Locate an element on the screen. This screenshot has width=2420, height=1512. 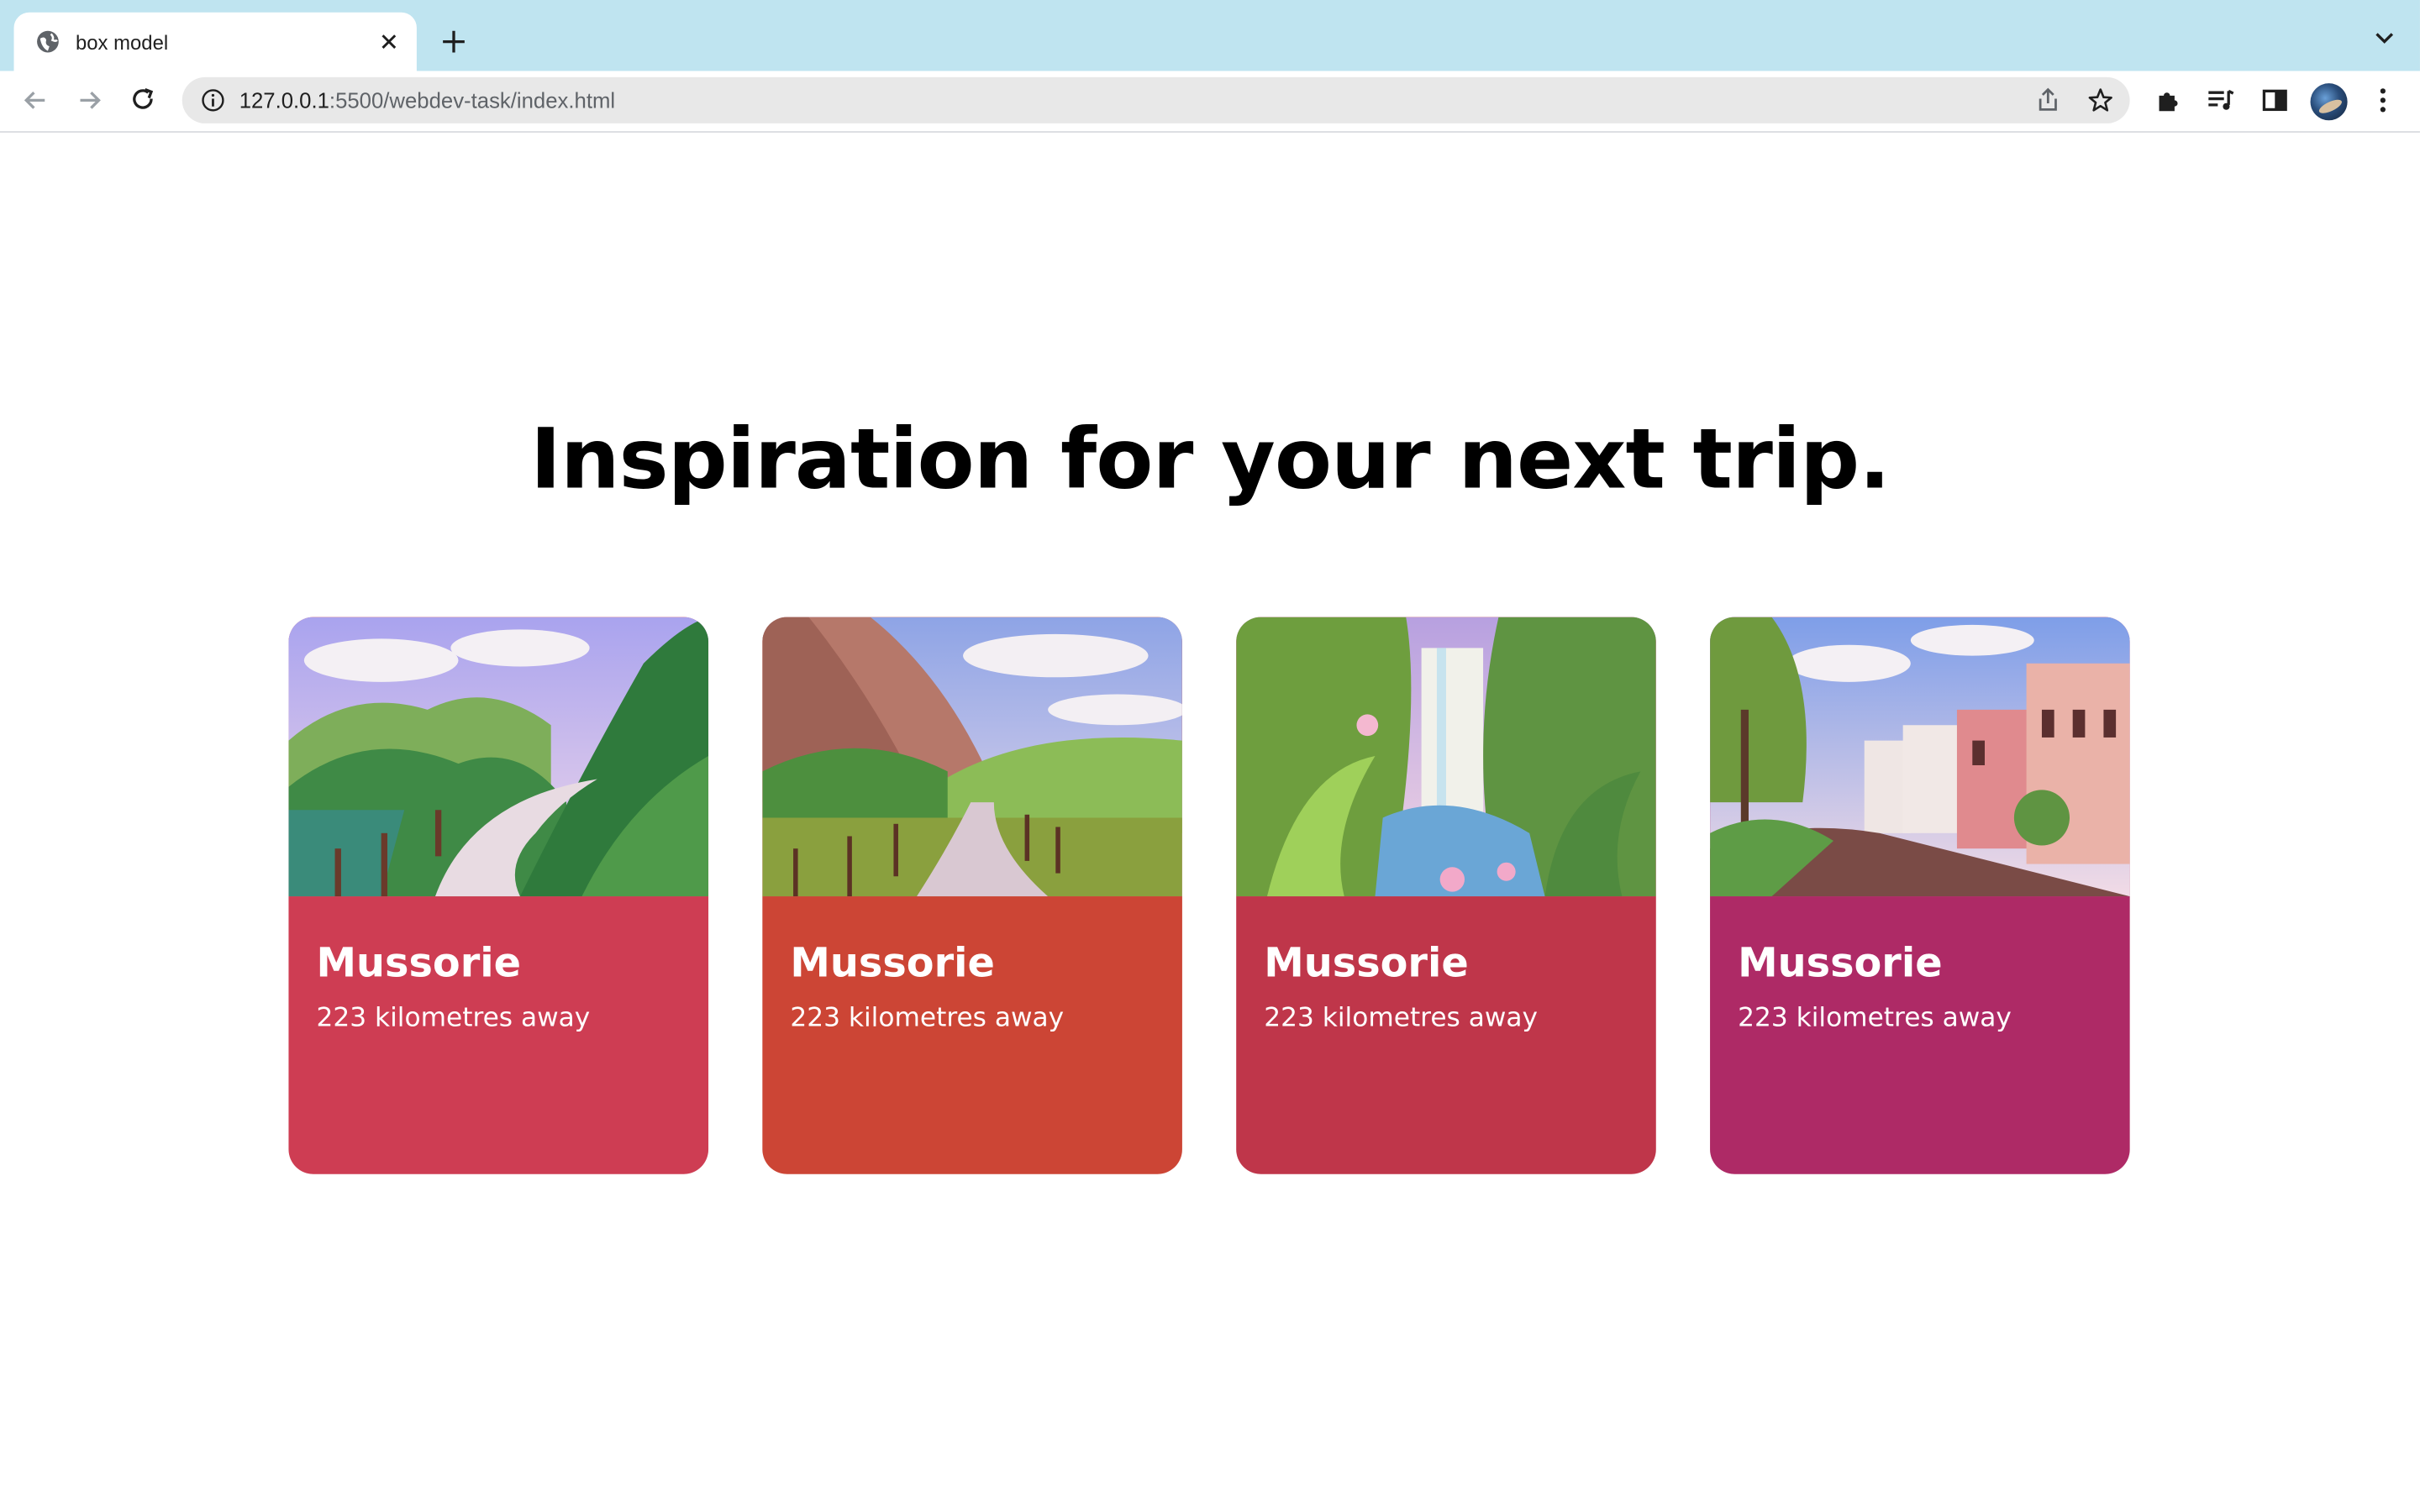
address-bar: 127.0.0.1:5500/webdev-task/index.html is located at coordinates (1156, 99).